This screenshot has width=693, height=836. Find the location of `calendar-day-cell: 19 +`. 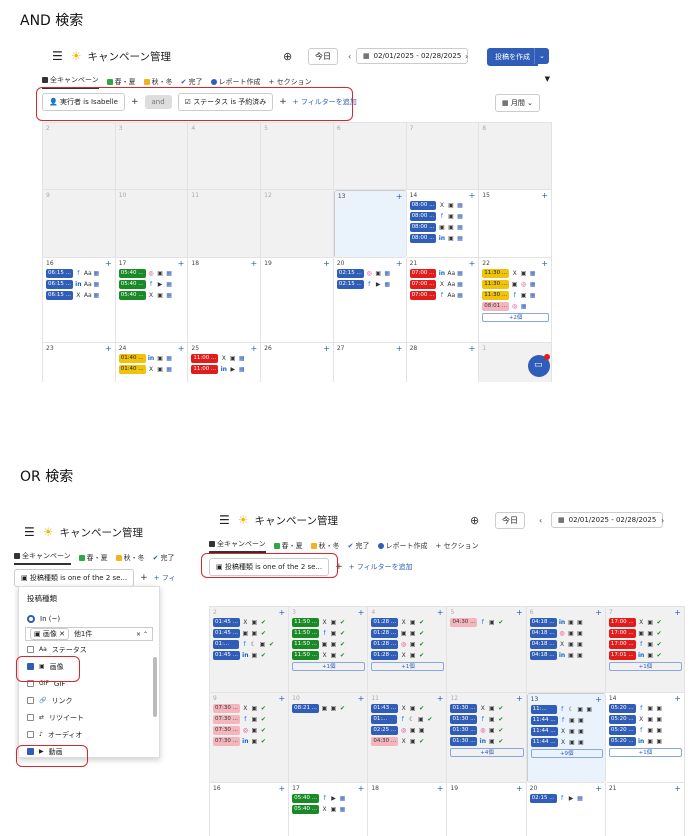

calendar-day-cell: 19 + is located at coordinates (297, 300).